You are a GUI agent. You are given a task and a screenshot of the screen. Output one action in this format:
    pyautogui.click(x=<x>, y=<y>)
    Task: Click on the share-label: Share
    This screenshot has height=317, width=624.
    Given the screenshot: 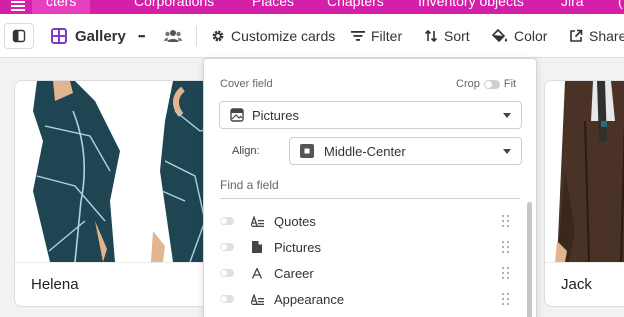 What is the action you would take?
    pyautogui.click(x=606, y=36)
    